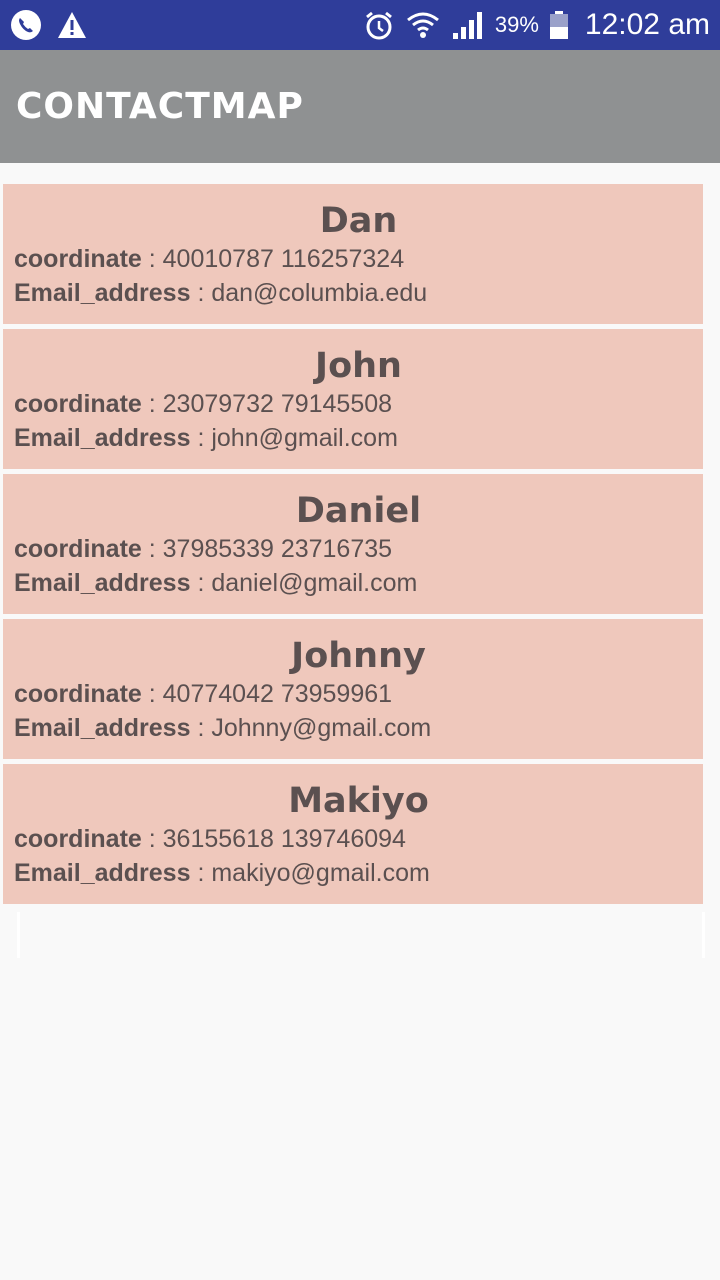 This screenshot has height=1280, width=720. Describe the element at coordinates (358, 221) in the screenshot. I see `contact-name: Dan` at that location.